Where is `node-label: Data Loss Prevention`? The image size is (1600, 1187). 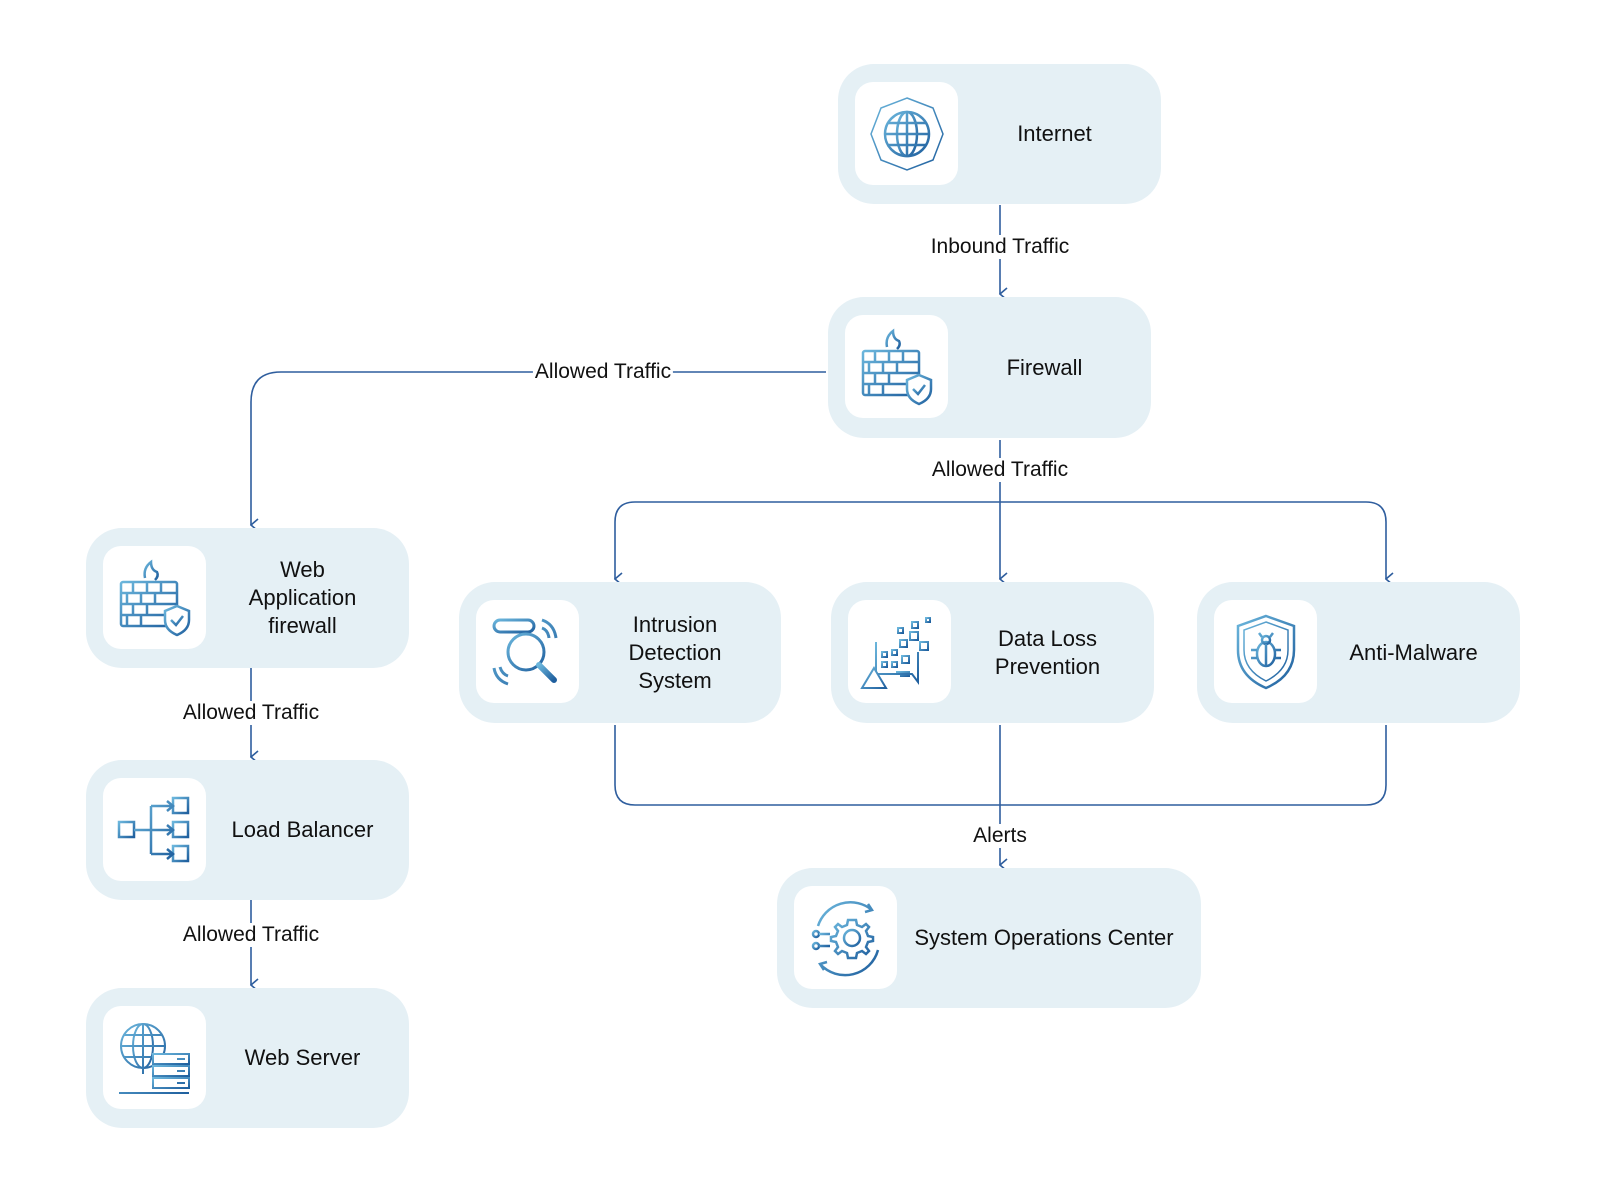 node-label: Data Loss Prevention is located at coordinates (1047, 652).